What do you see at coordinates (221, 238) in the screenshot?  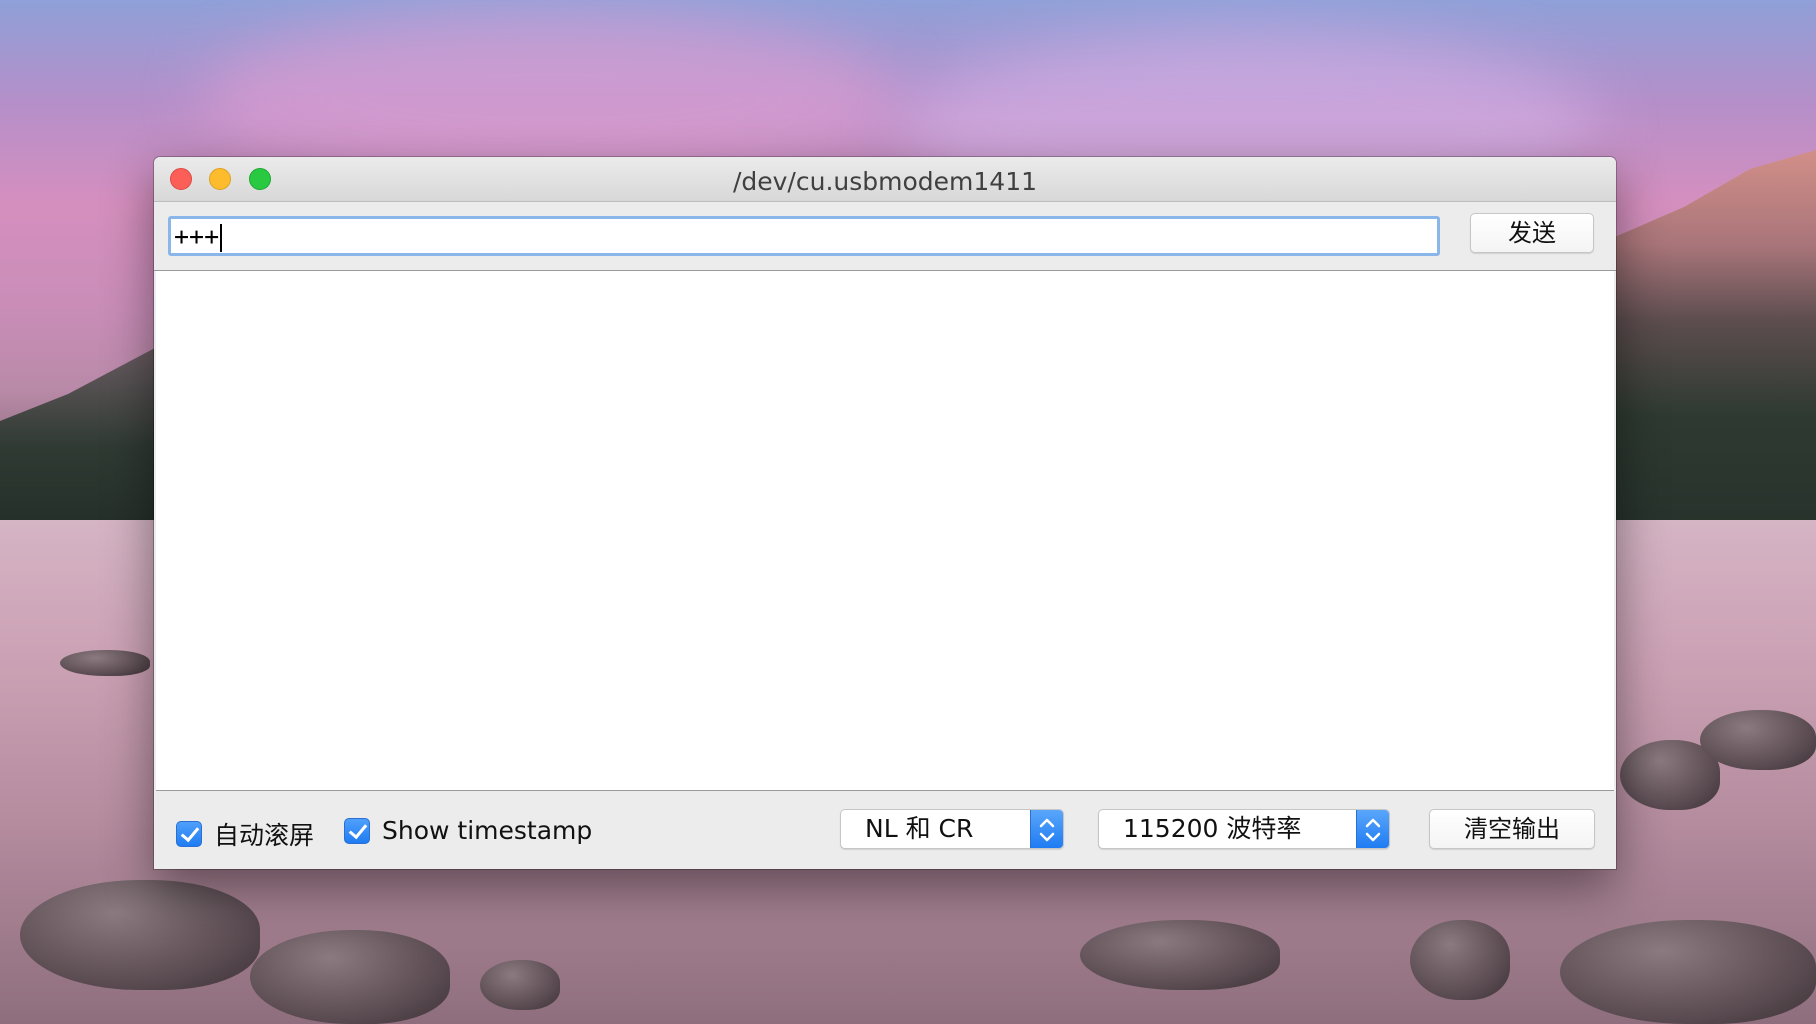 I see `text-caret` at bounding box center [221, 238].